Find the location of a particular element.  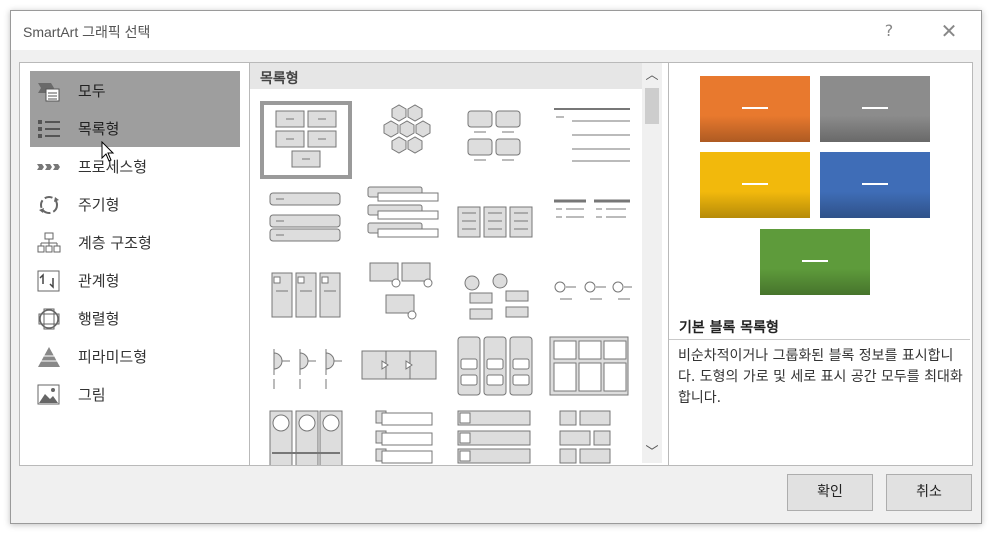

layout-circle-list is located at coordinates (496, 298).